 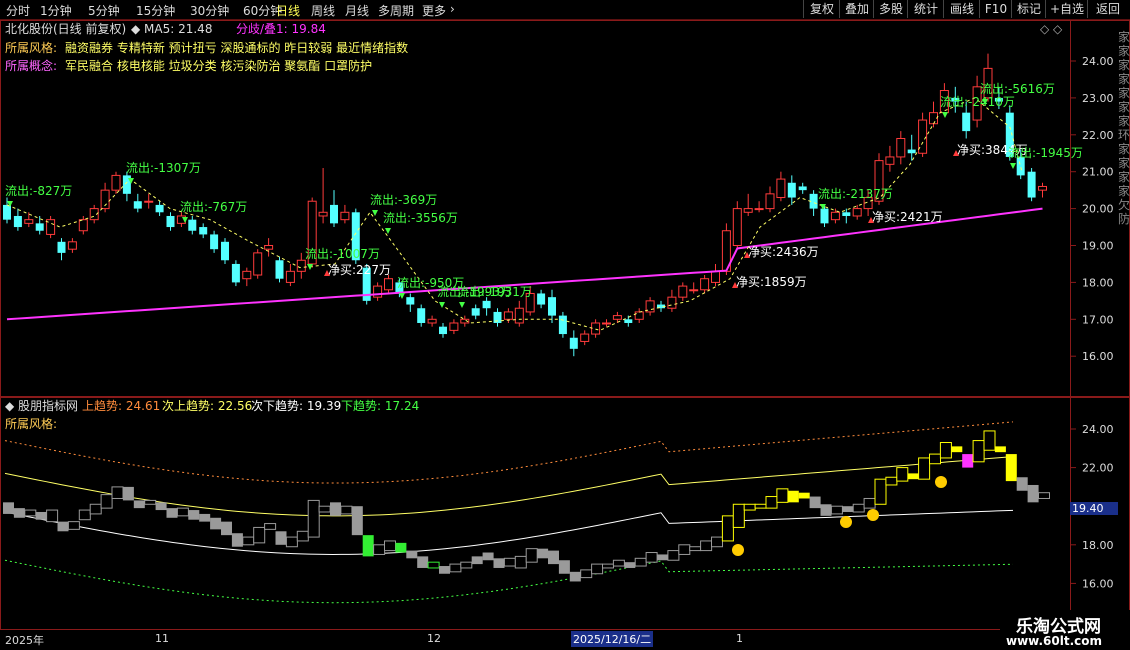 I want to click on flow-out-label: 流出:-369万, so click(x=403, y=200).